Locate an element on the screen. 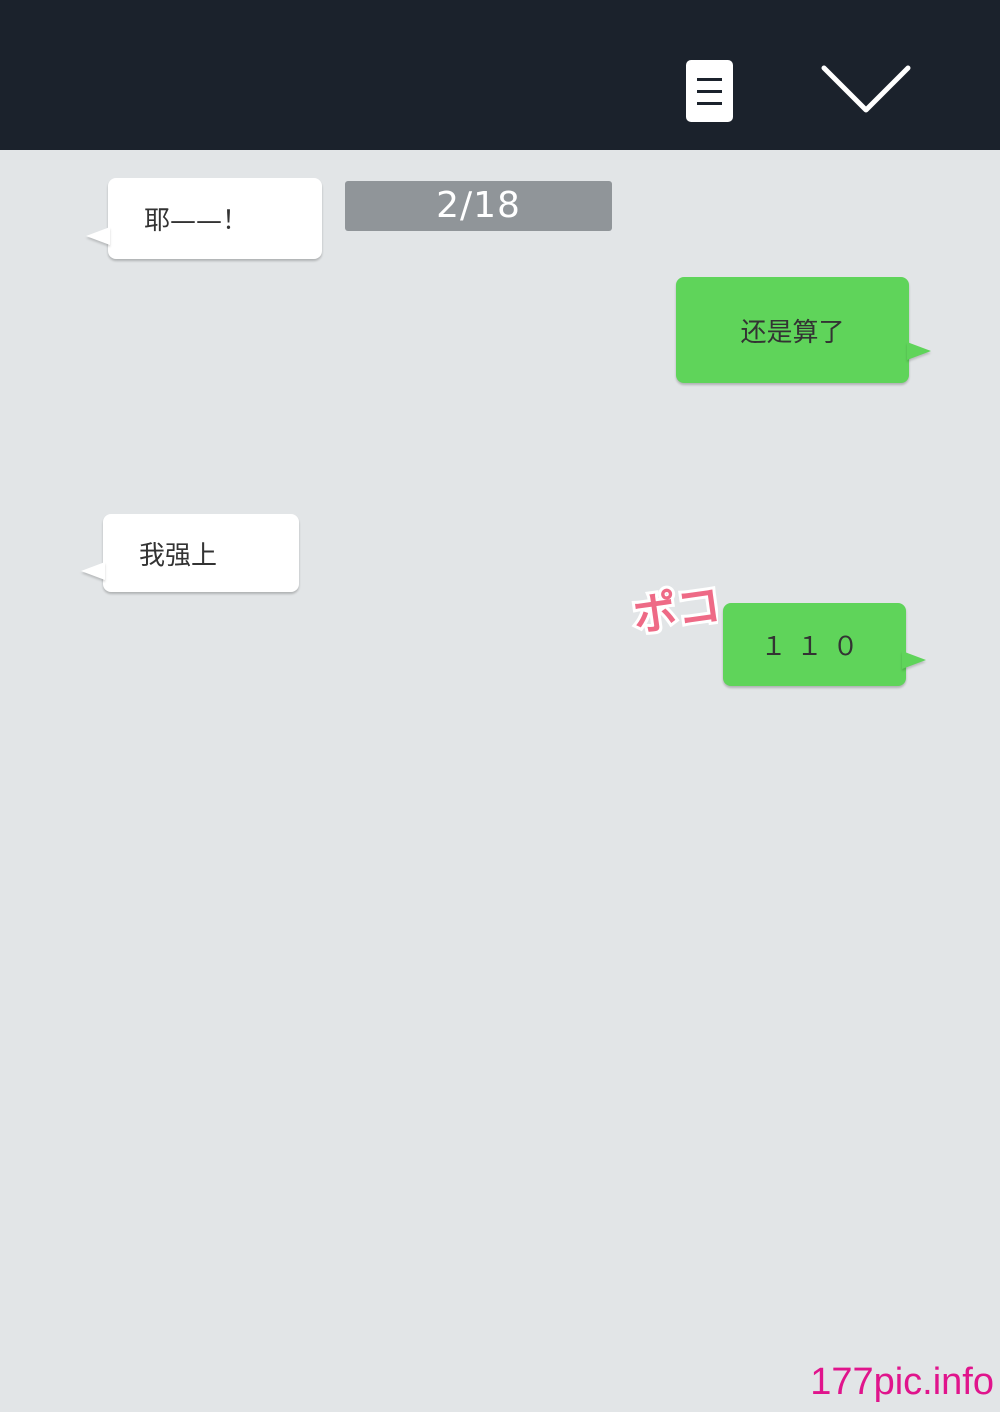 This screenshot has height=1412, width=1000. message-text: 还是算了 is located at coordinates (792, 332).